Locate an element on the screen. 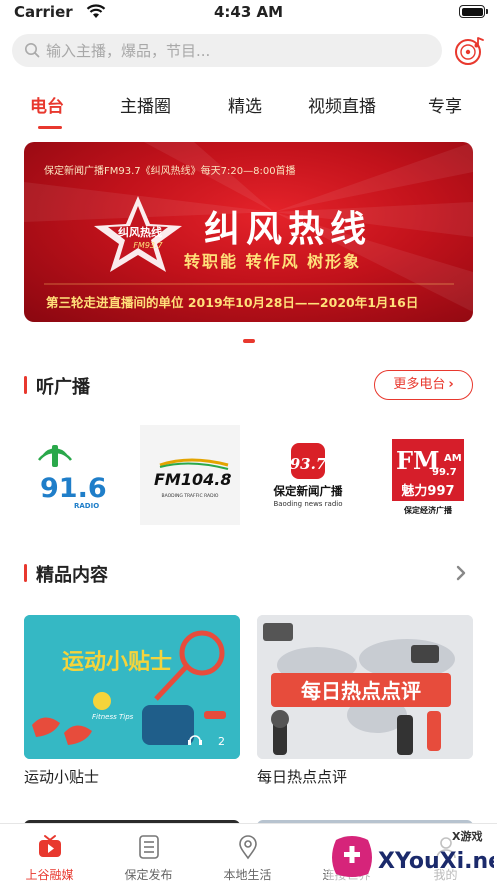 This screenshot has height=883, width=497. tab-exclusive: 专享 is located at coordinates (445, 104).